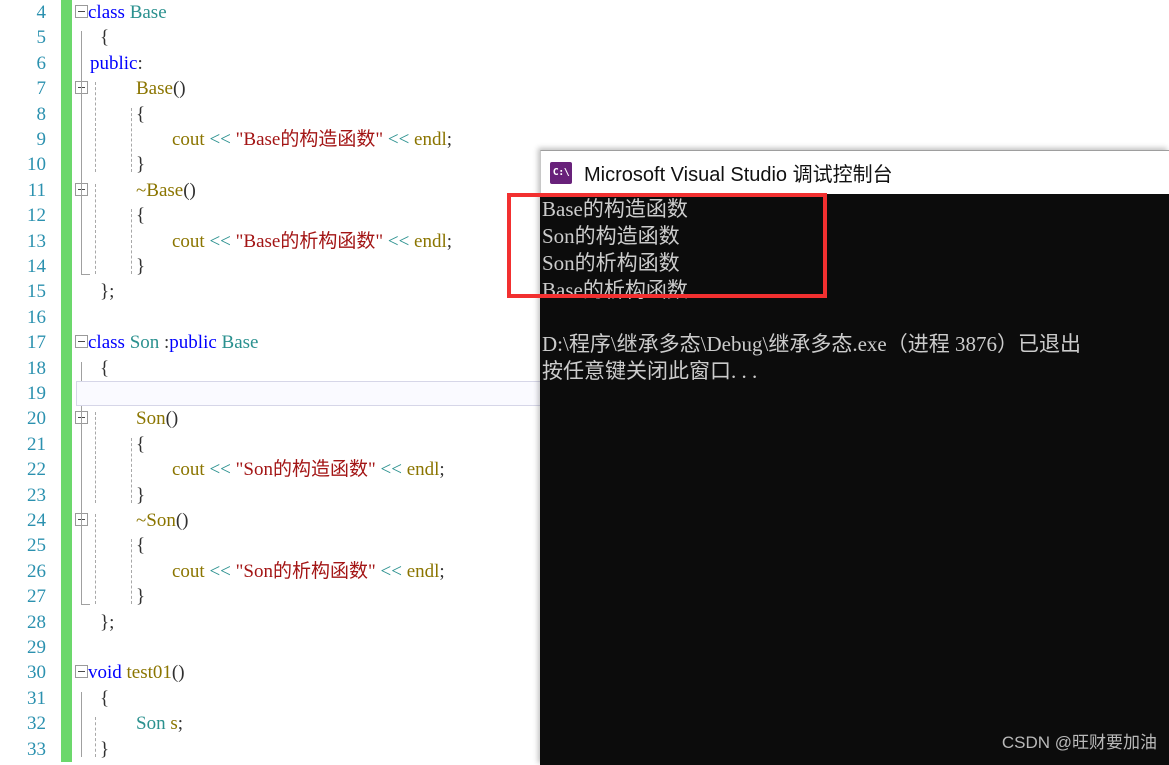 The height and width of the screenshot is (765, 1169). Describe the element at coordinates (1079, 742) in the screenshot. I see `watermark: CSDN @旺财要加油` at that location.